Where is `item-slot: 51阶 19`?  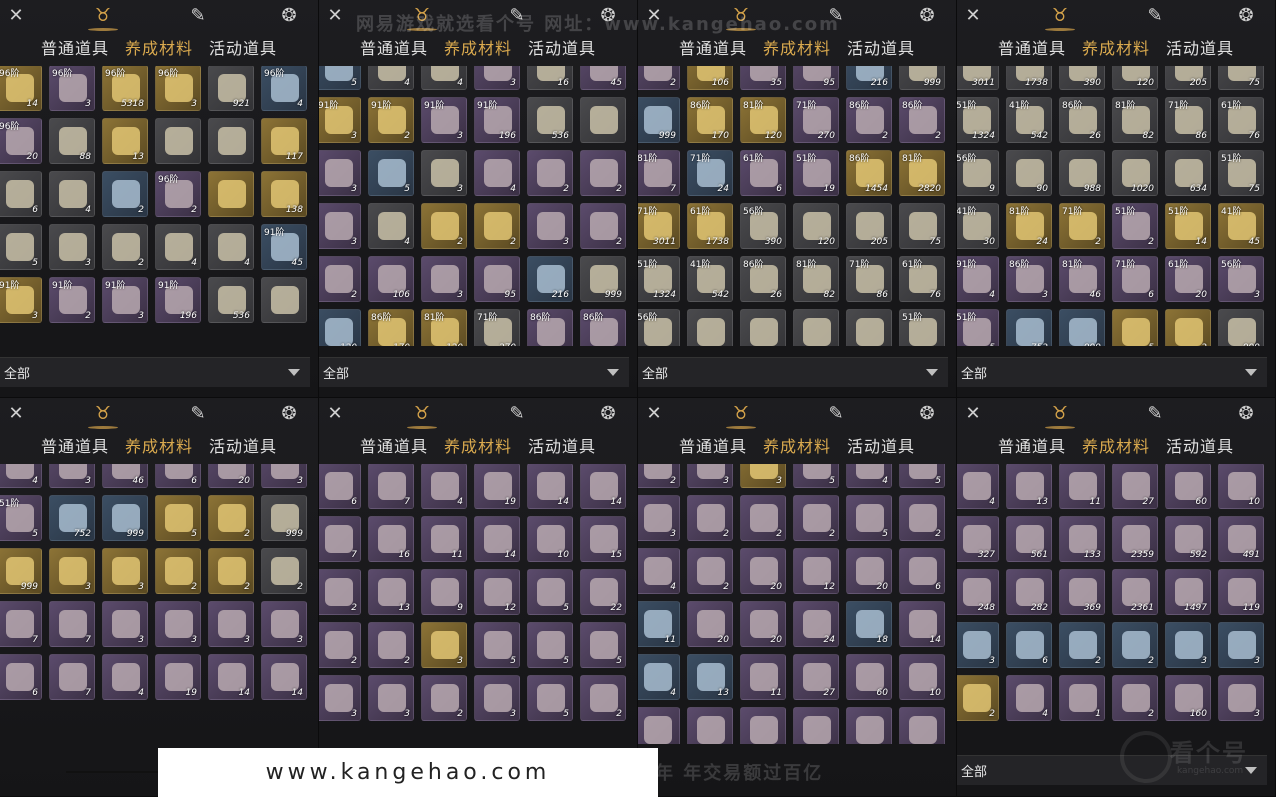 item-slot: 51阶 19 is located at coordinates (816, 173).